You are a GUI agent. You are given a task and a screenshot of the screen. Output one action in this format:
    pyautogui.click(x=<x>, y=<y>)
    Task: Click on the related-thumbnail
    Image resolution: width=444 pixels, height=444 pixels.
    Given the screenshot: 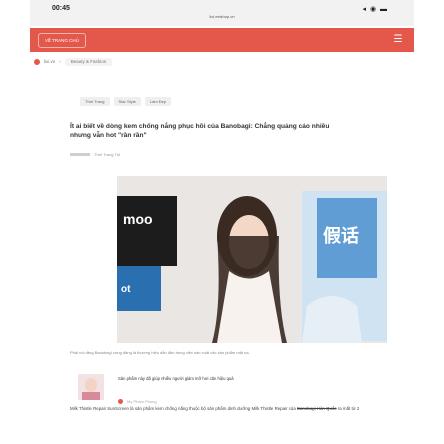 What is the action you would take?
    pyautogui.click(x=91, y=387)
    